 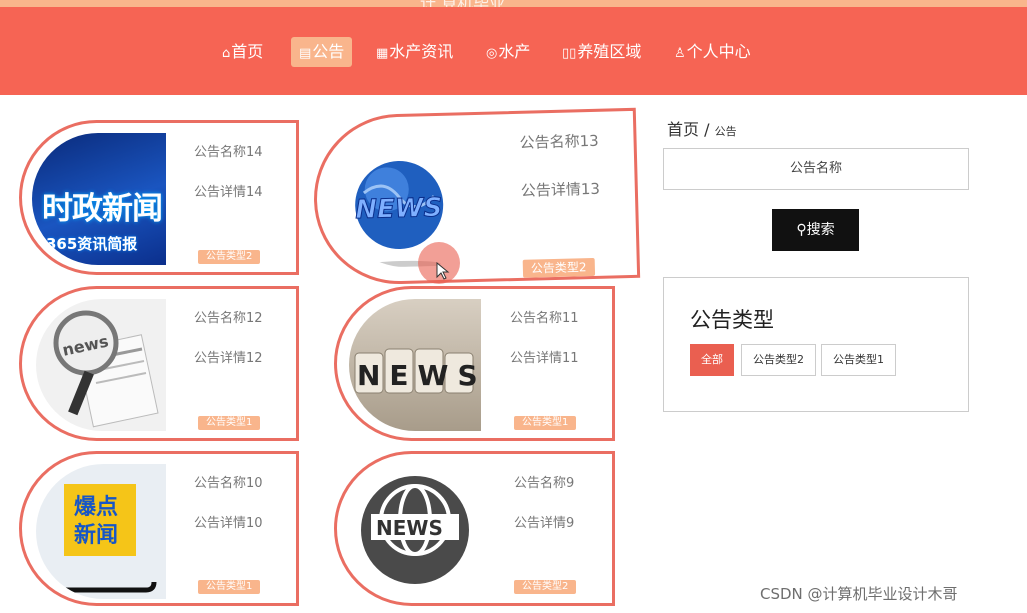 I want to click on magnifier-newspaper-icon: news, so click(x=106, y=369).